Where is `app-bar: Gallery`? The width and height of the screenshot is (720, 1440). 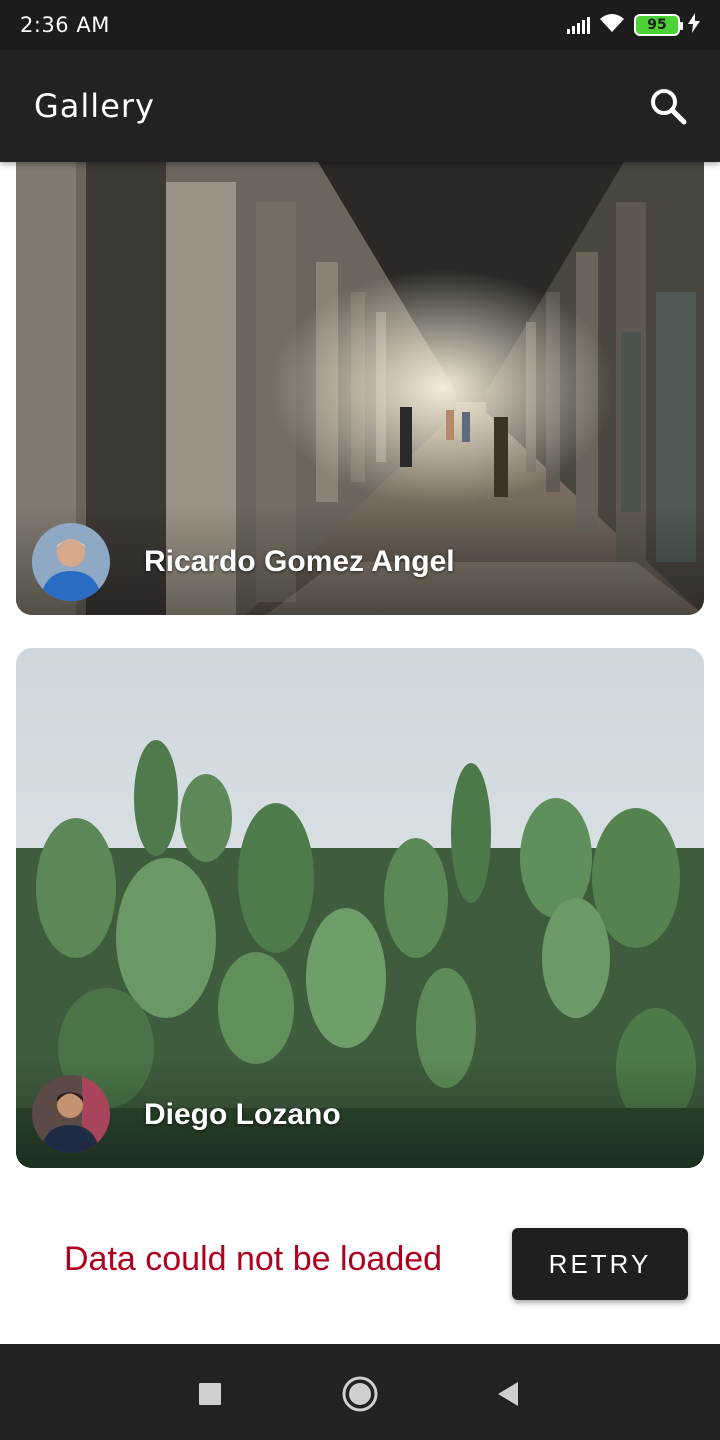
app-bar: Gallery is located at coordinates (360, 106).